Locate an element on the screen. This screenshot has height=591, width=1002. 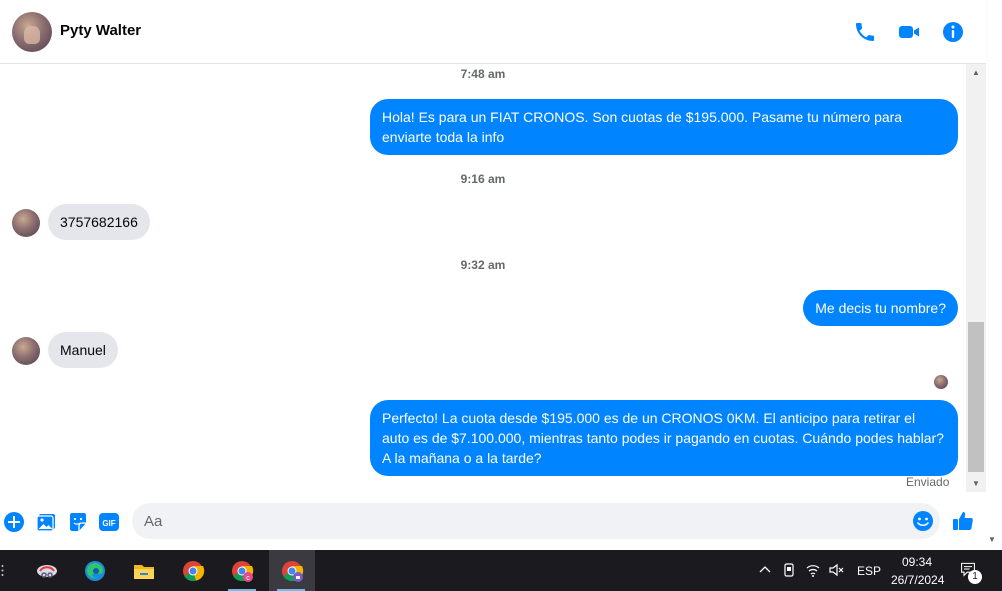
show-hidden-icons-chevron-icon is located at coordinates (765, 570).